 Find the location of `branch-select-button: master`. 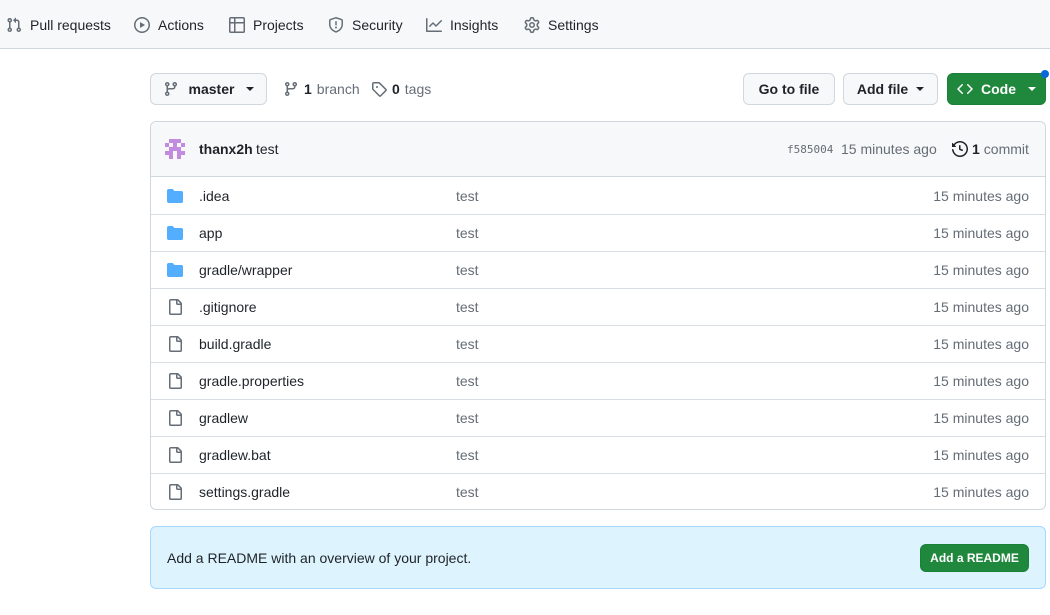

branch-select-button: master is located at coordinates (208, 89).